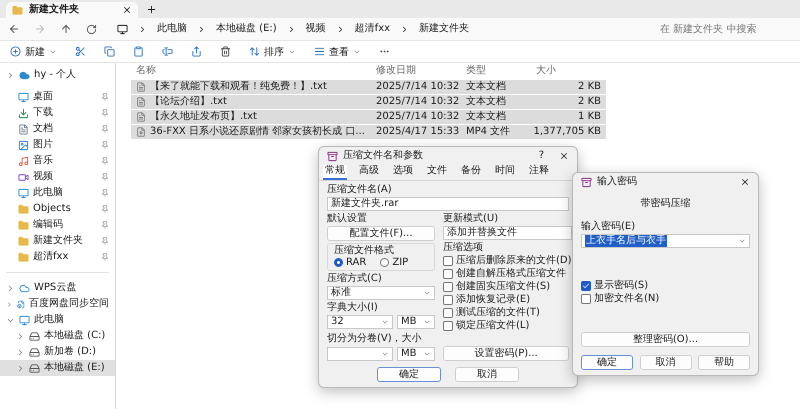 The image size is (800, 409). I want to click on tree-item: 本地磁盘 (E:), so click(57, 368).